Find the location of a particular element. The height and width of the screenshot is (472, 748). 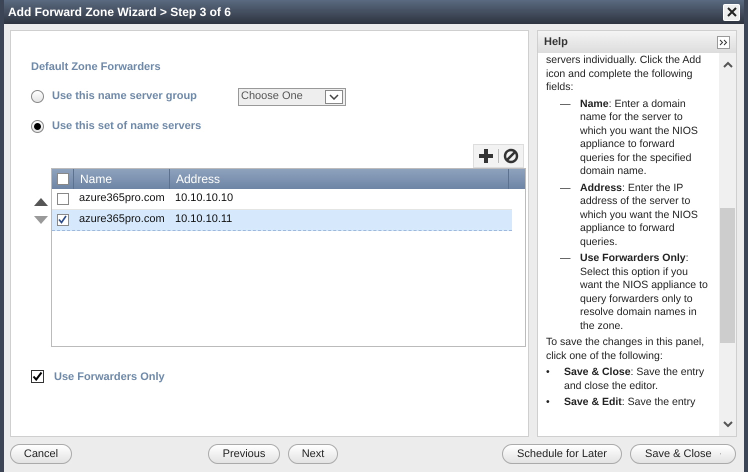

select-all-checkbox is located at coordinates (62, 178).